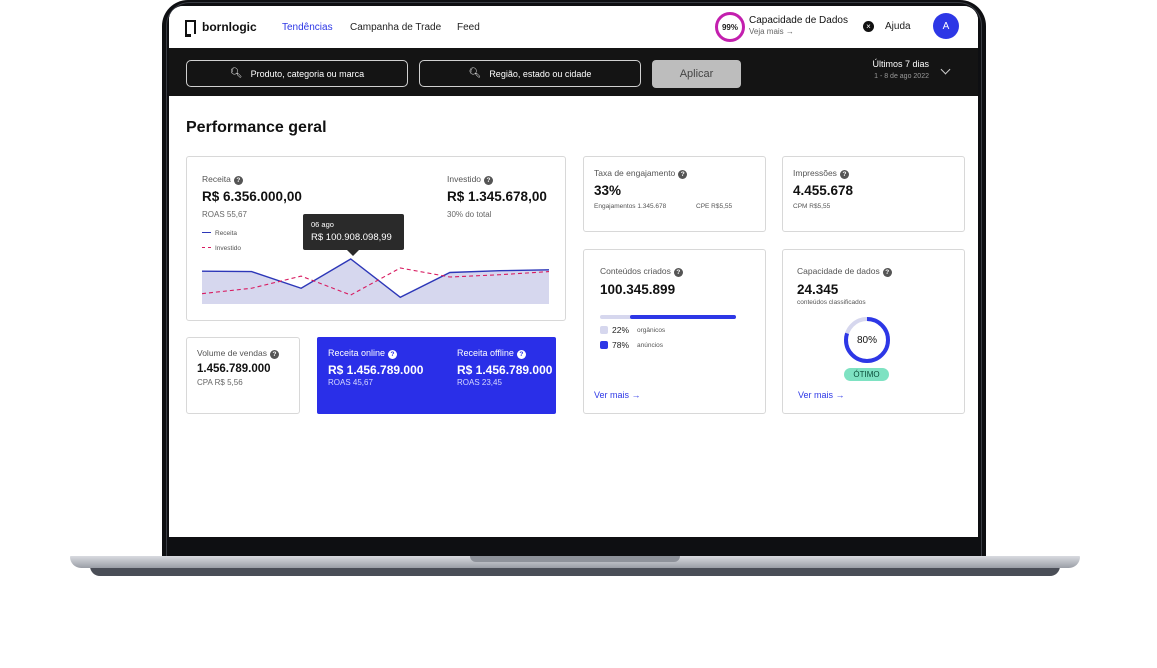 The image size is (1157, 668). I want to click on capacity-donut-value: 80%, so click(866, 340).